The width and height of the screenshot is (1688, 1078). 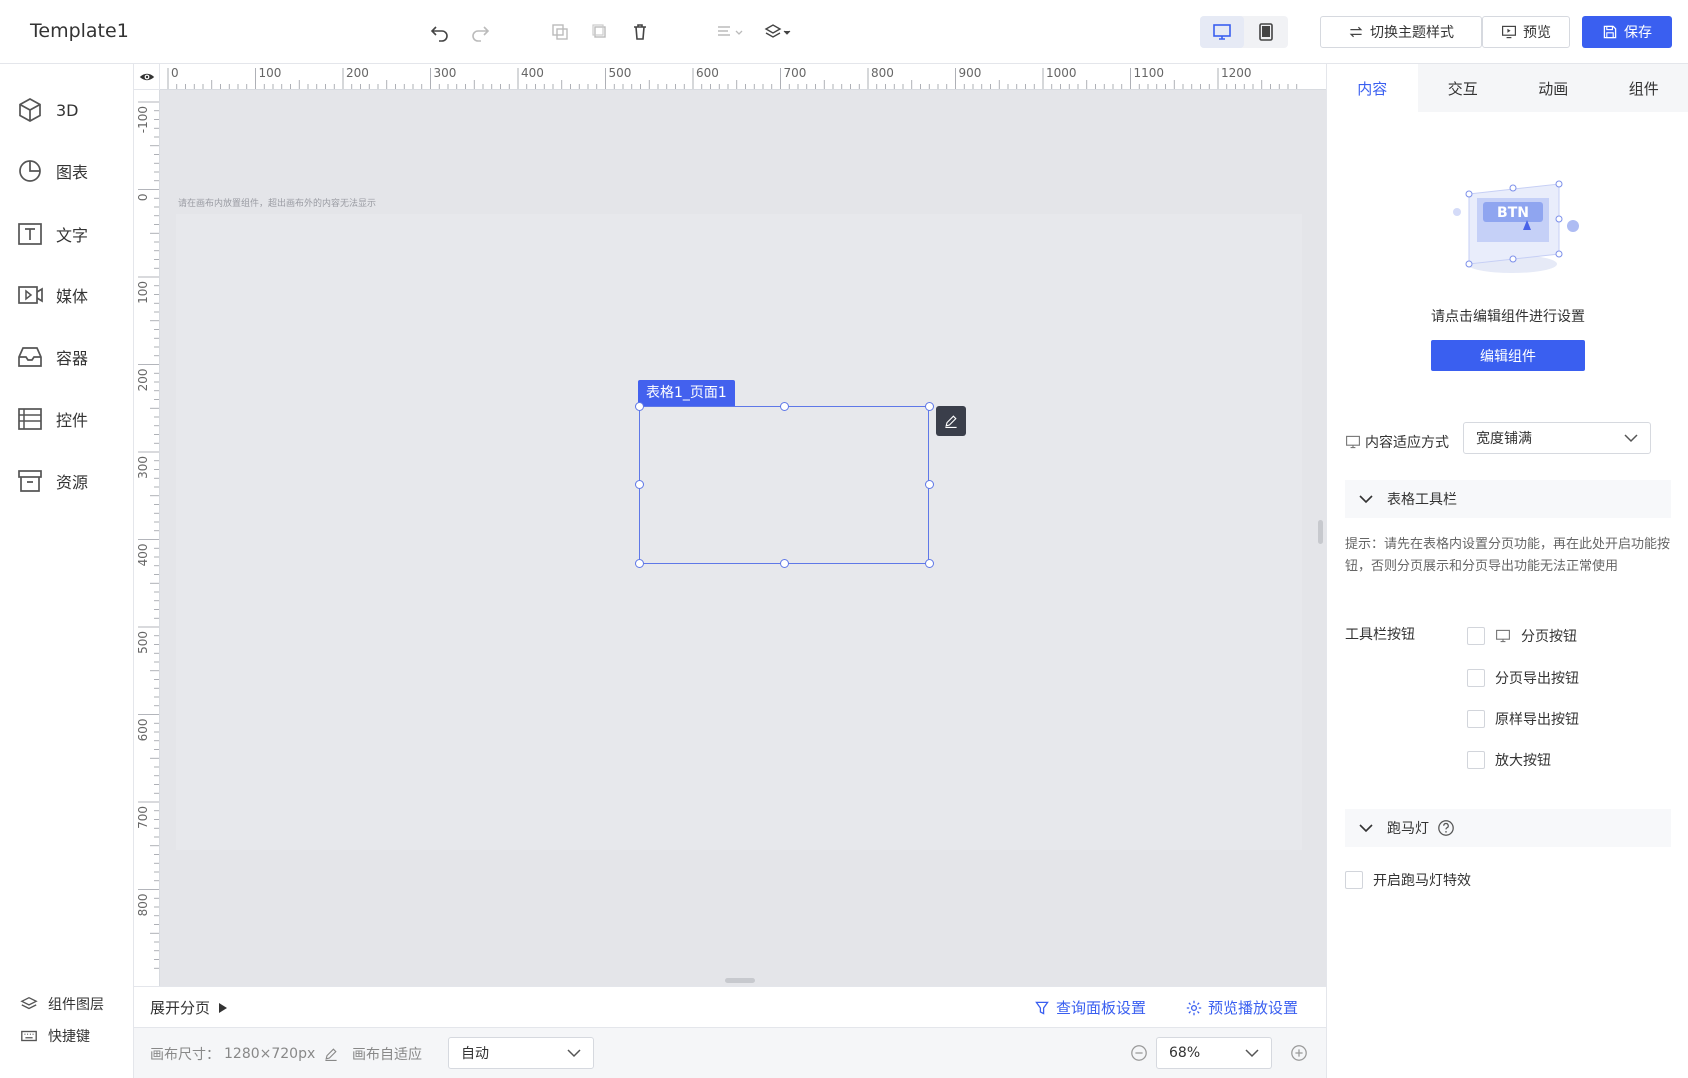 What do you see at coordinates (475, 1054) in the screenshot?
I see `auto-fit-value: 自动` at bounding box center [475, 1054].